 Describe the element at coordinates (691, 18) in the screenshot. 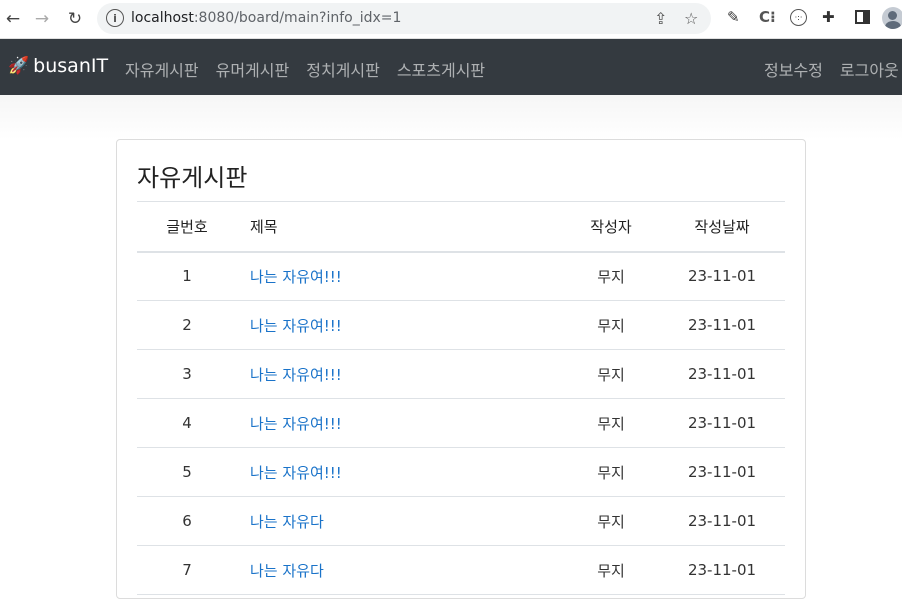

I see `bookmark-star-icon: ☆` at that location.